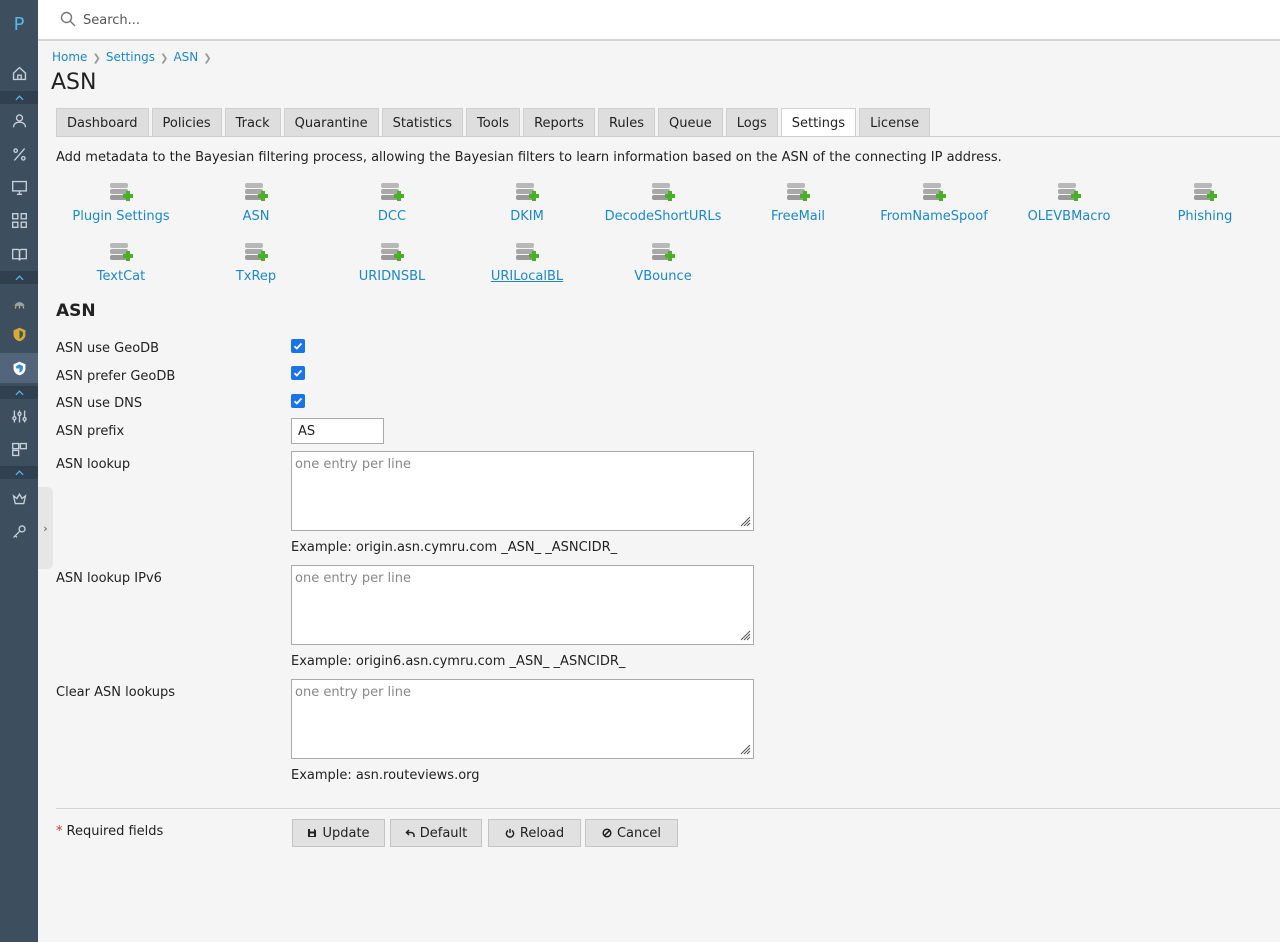 This screenshot has width=1280, height=942. Describe the element at coordinates (19, 120) in the screenshot. I see `user-icon` at that location.